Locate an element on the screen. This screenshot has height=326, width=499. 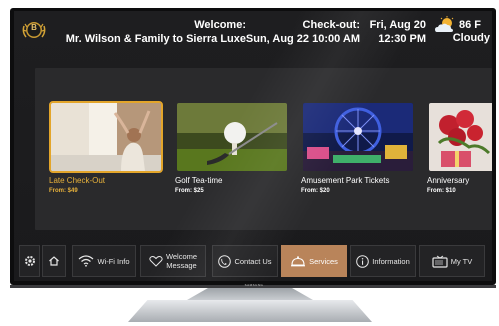
nav-label: Services is located at coordinates (323, 261).